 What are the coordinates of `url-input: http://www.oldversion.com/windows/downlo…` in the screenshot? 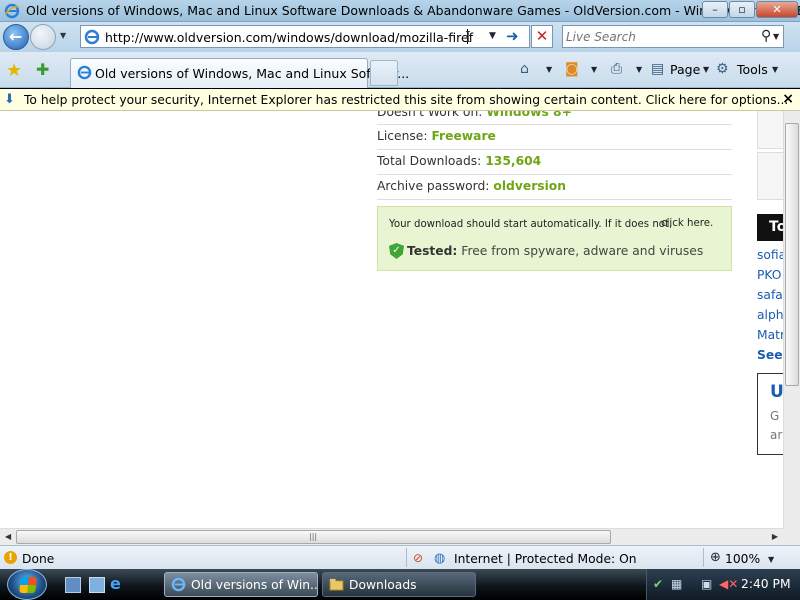 It's located at (289, 37).